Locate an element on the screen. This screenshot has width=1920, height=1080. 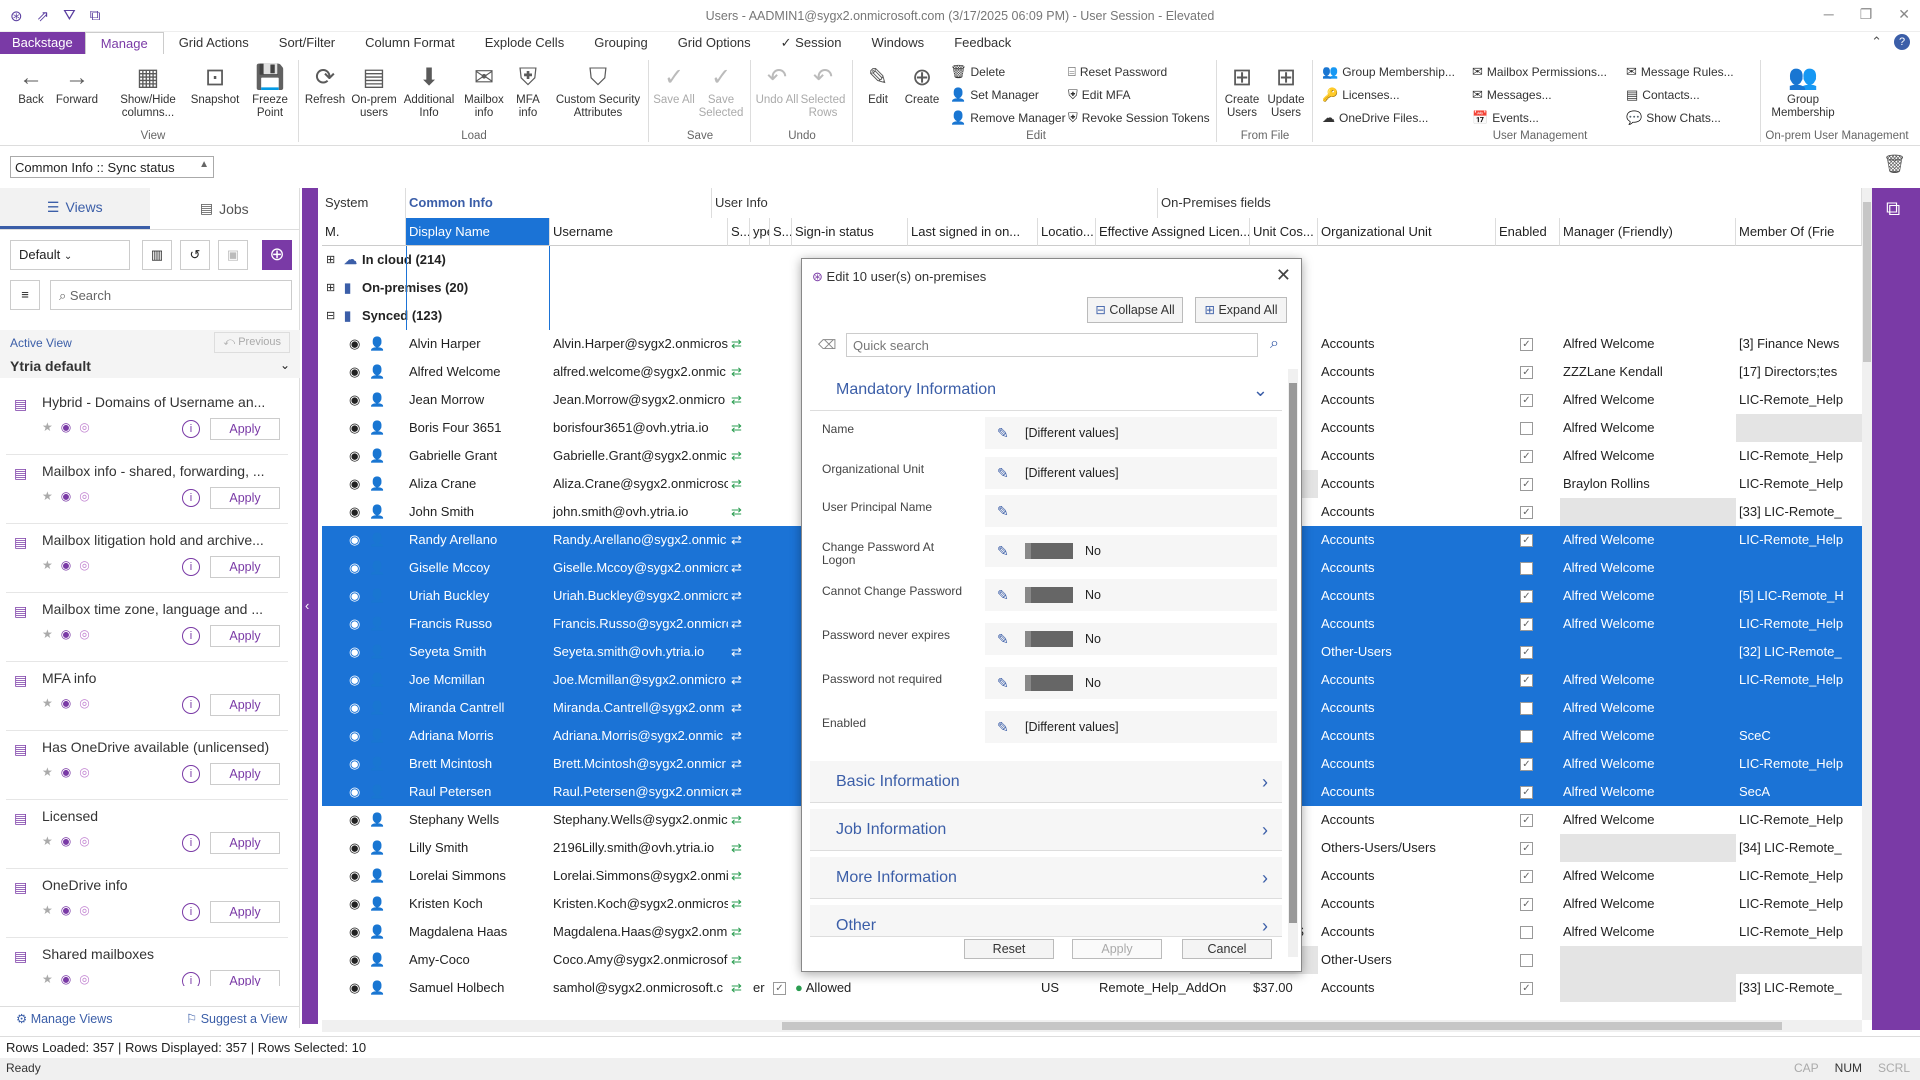
mfa-info-button: ⛨ MFA info is located at coordinates (528, 90).